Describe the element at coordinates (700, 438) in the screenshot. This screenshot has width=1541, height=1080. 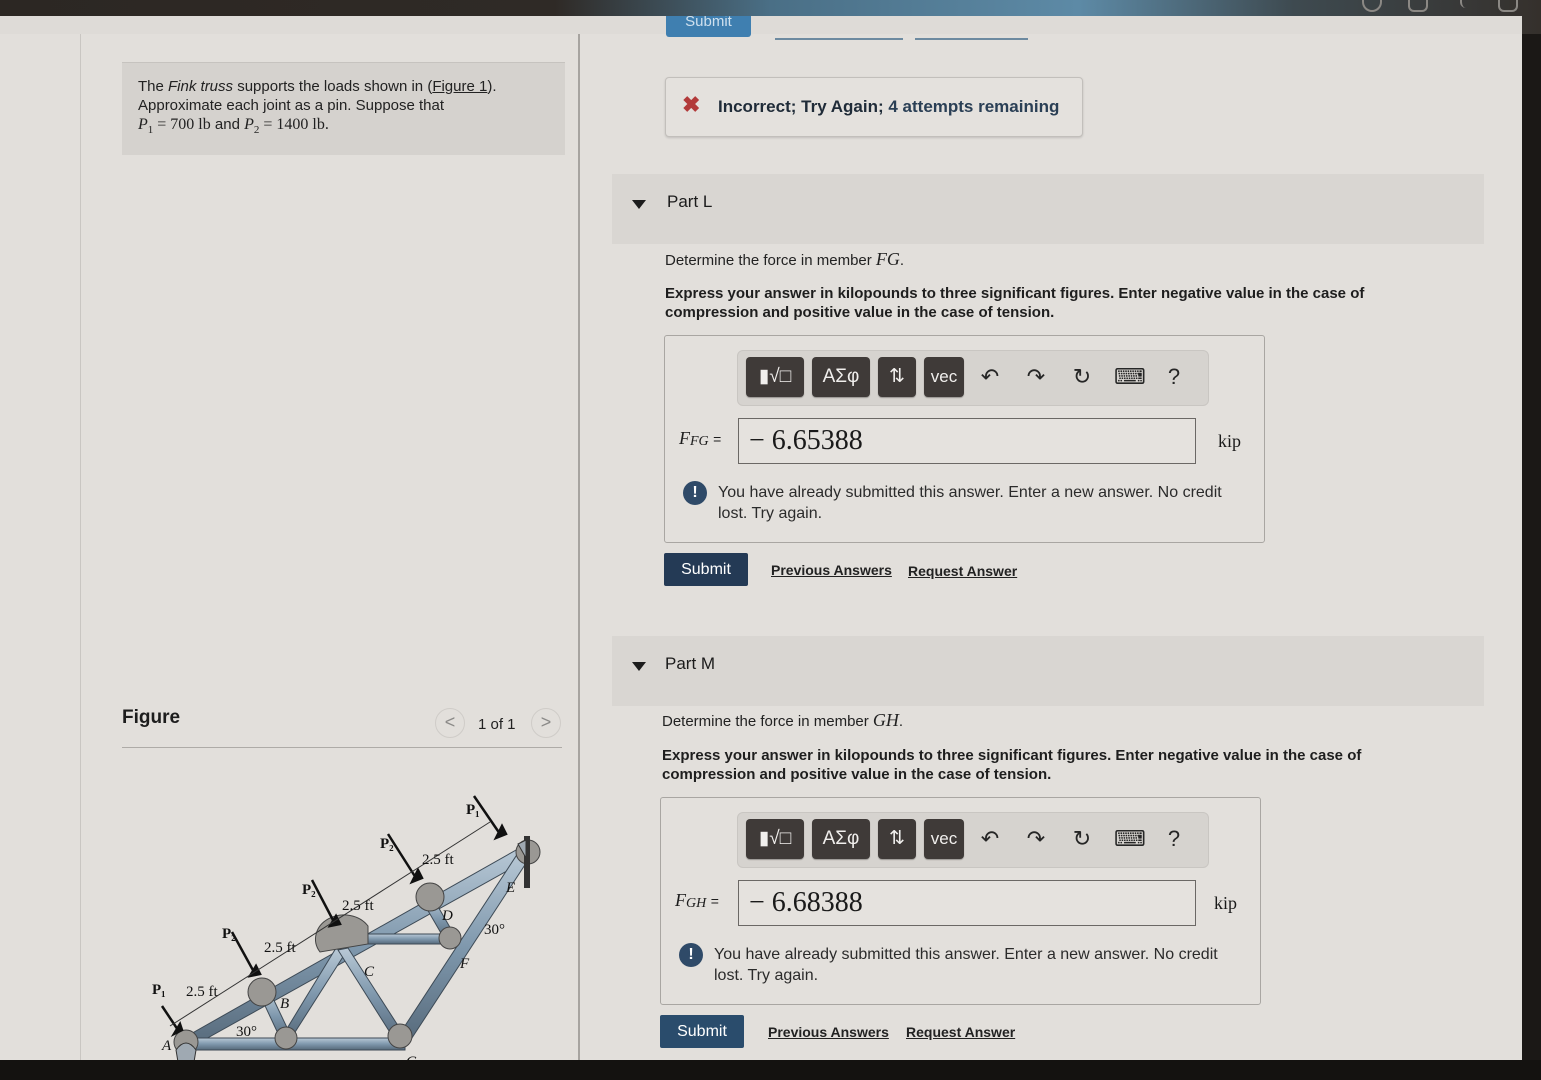
I see `variable-label: FFG =` at that location.